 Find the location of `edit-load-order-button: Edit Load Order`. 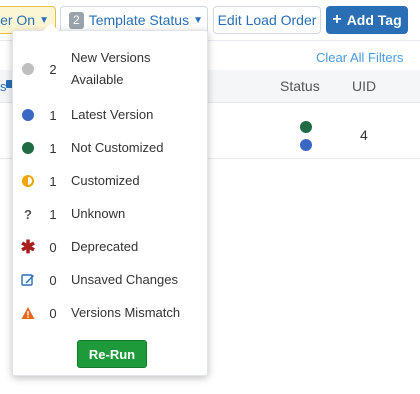

edit-load-order-button: Edit Load Order is located at coordinates (267, 20).